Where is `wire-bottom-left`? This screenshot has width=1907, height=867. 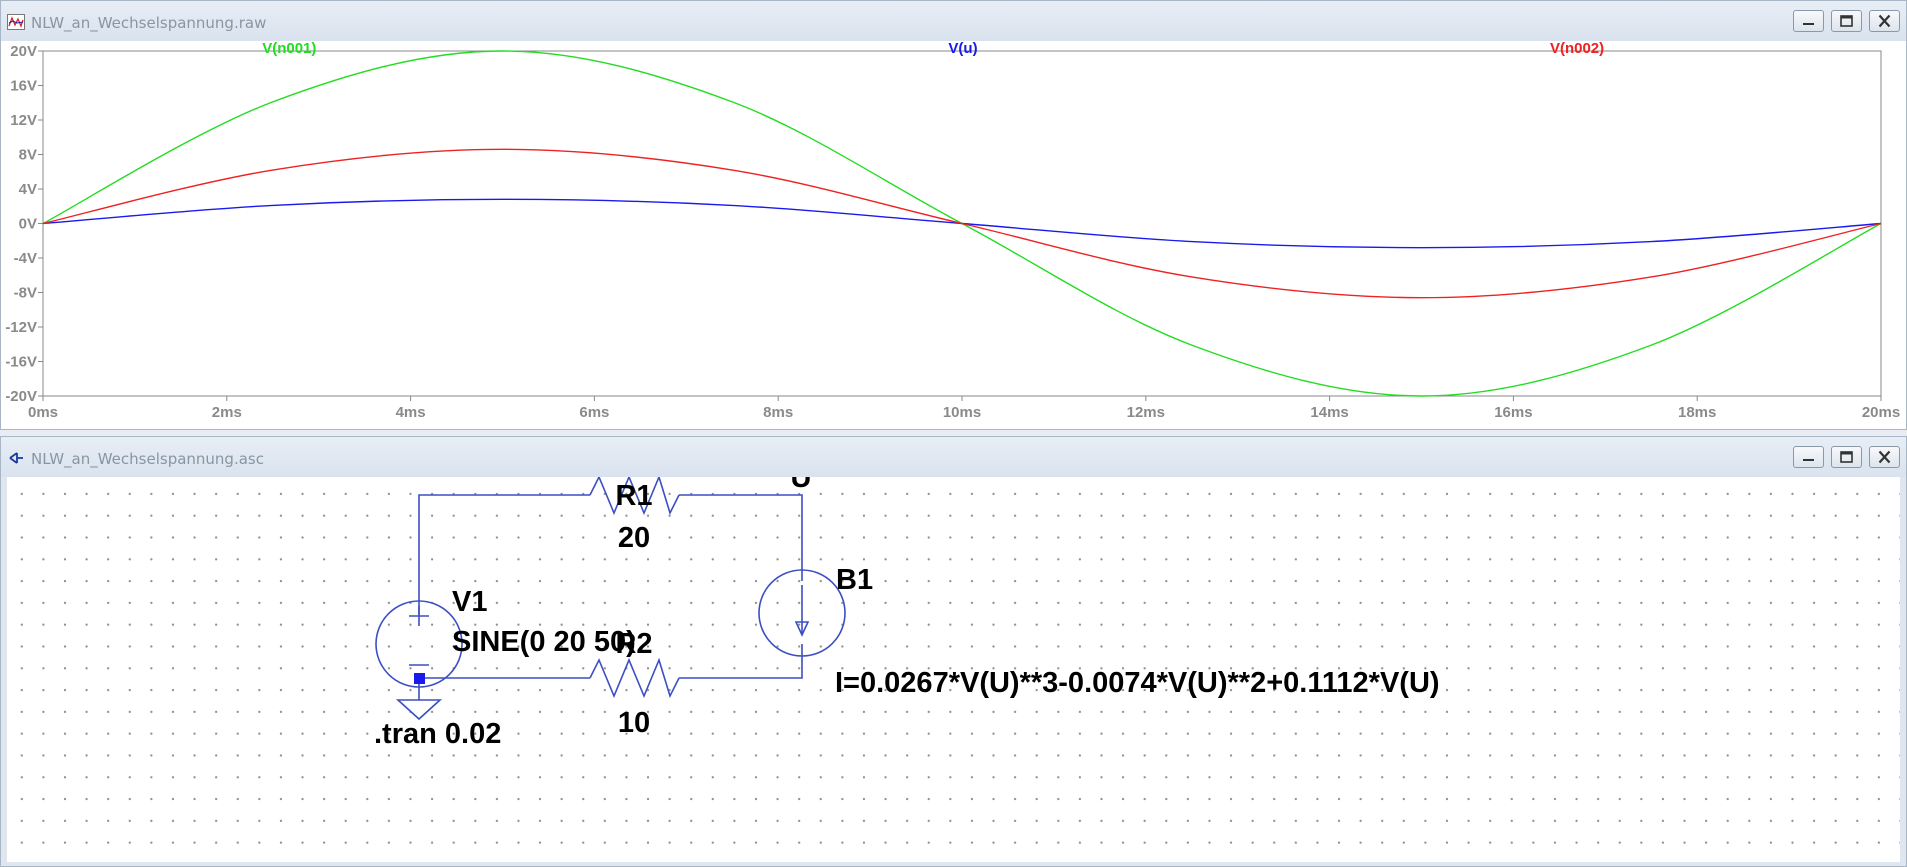 wire-bottom-left is located at coordinates (504, 688).